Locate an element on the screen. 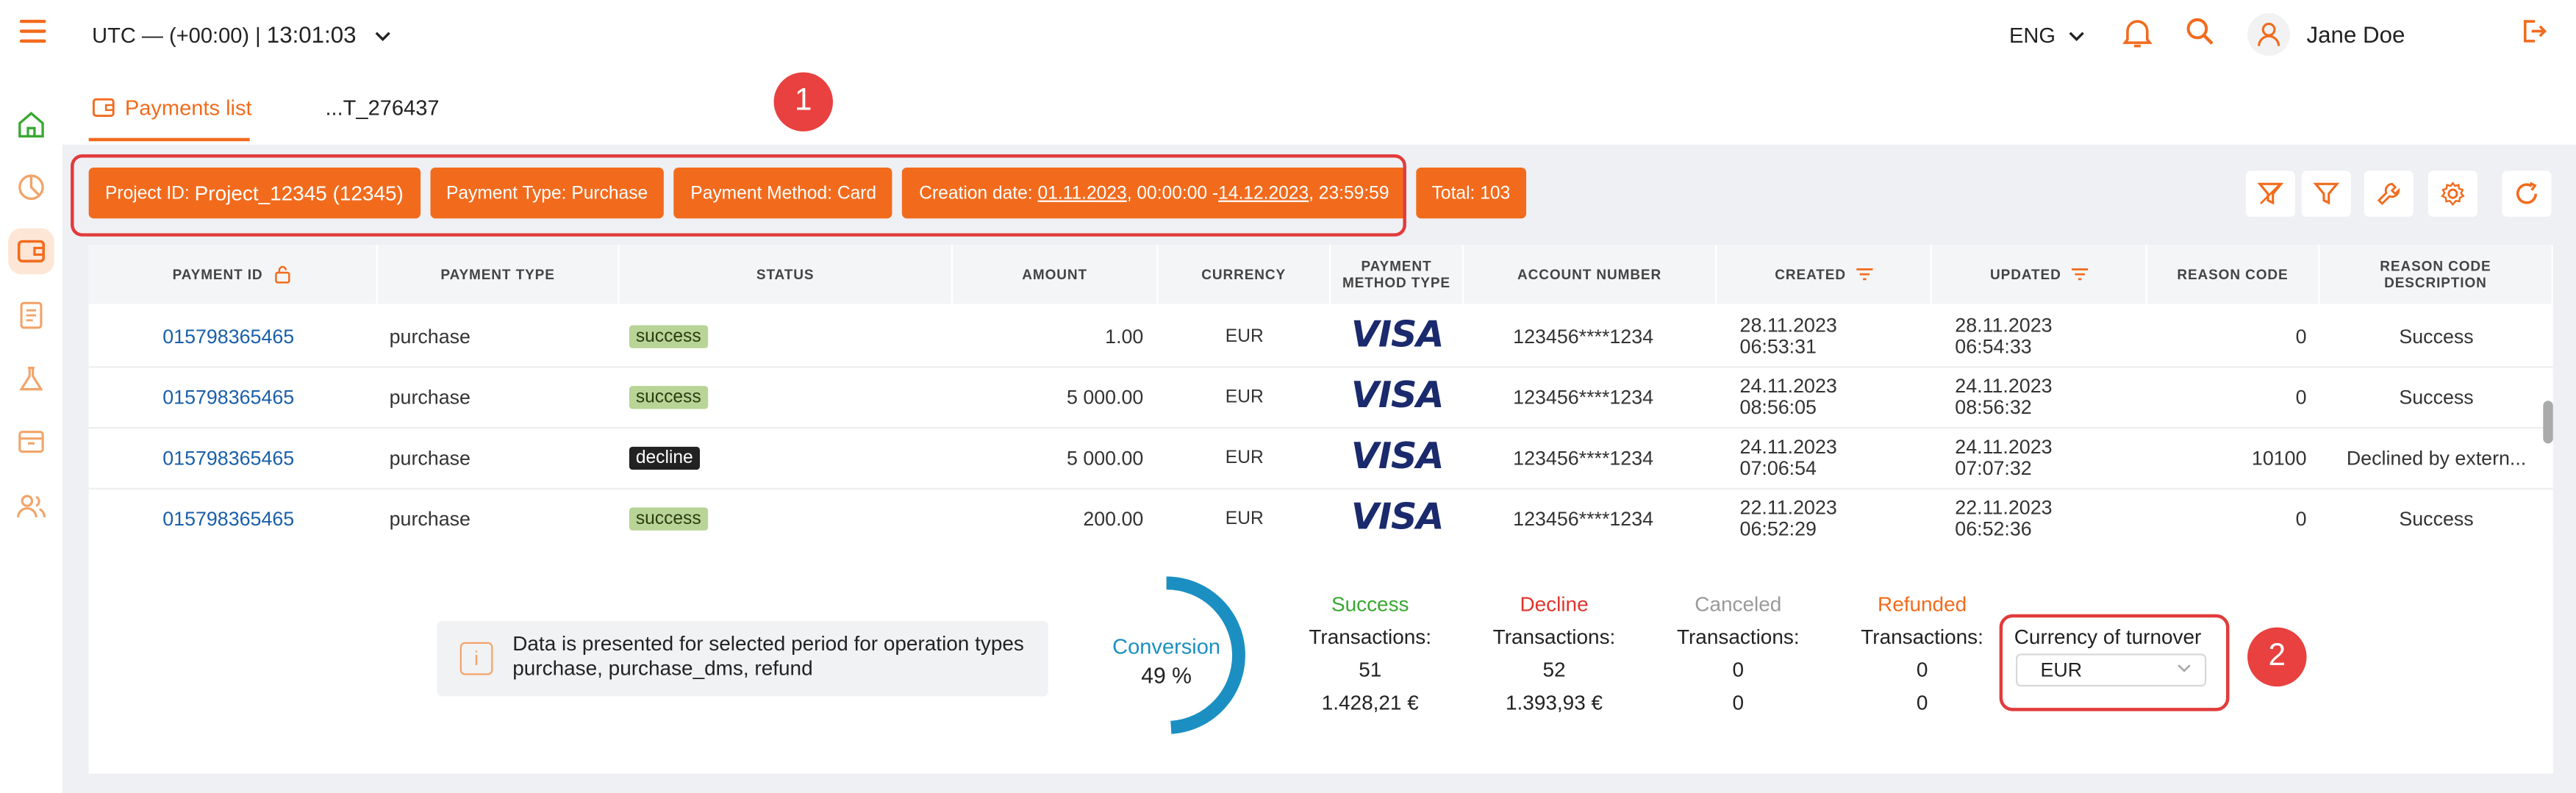 The width and height of the screenshot is (2576, 793). pie-chart-icon is located at coordinates (31, 187).